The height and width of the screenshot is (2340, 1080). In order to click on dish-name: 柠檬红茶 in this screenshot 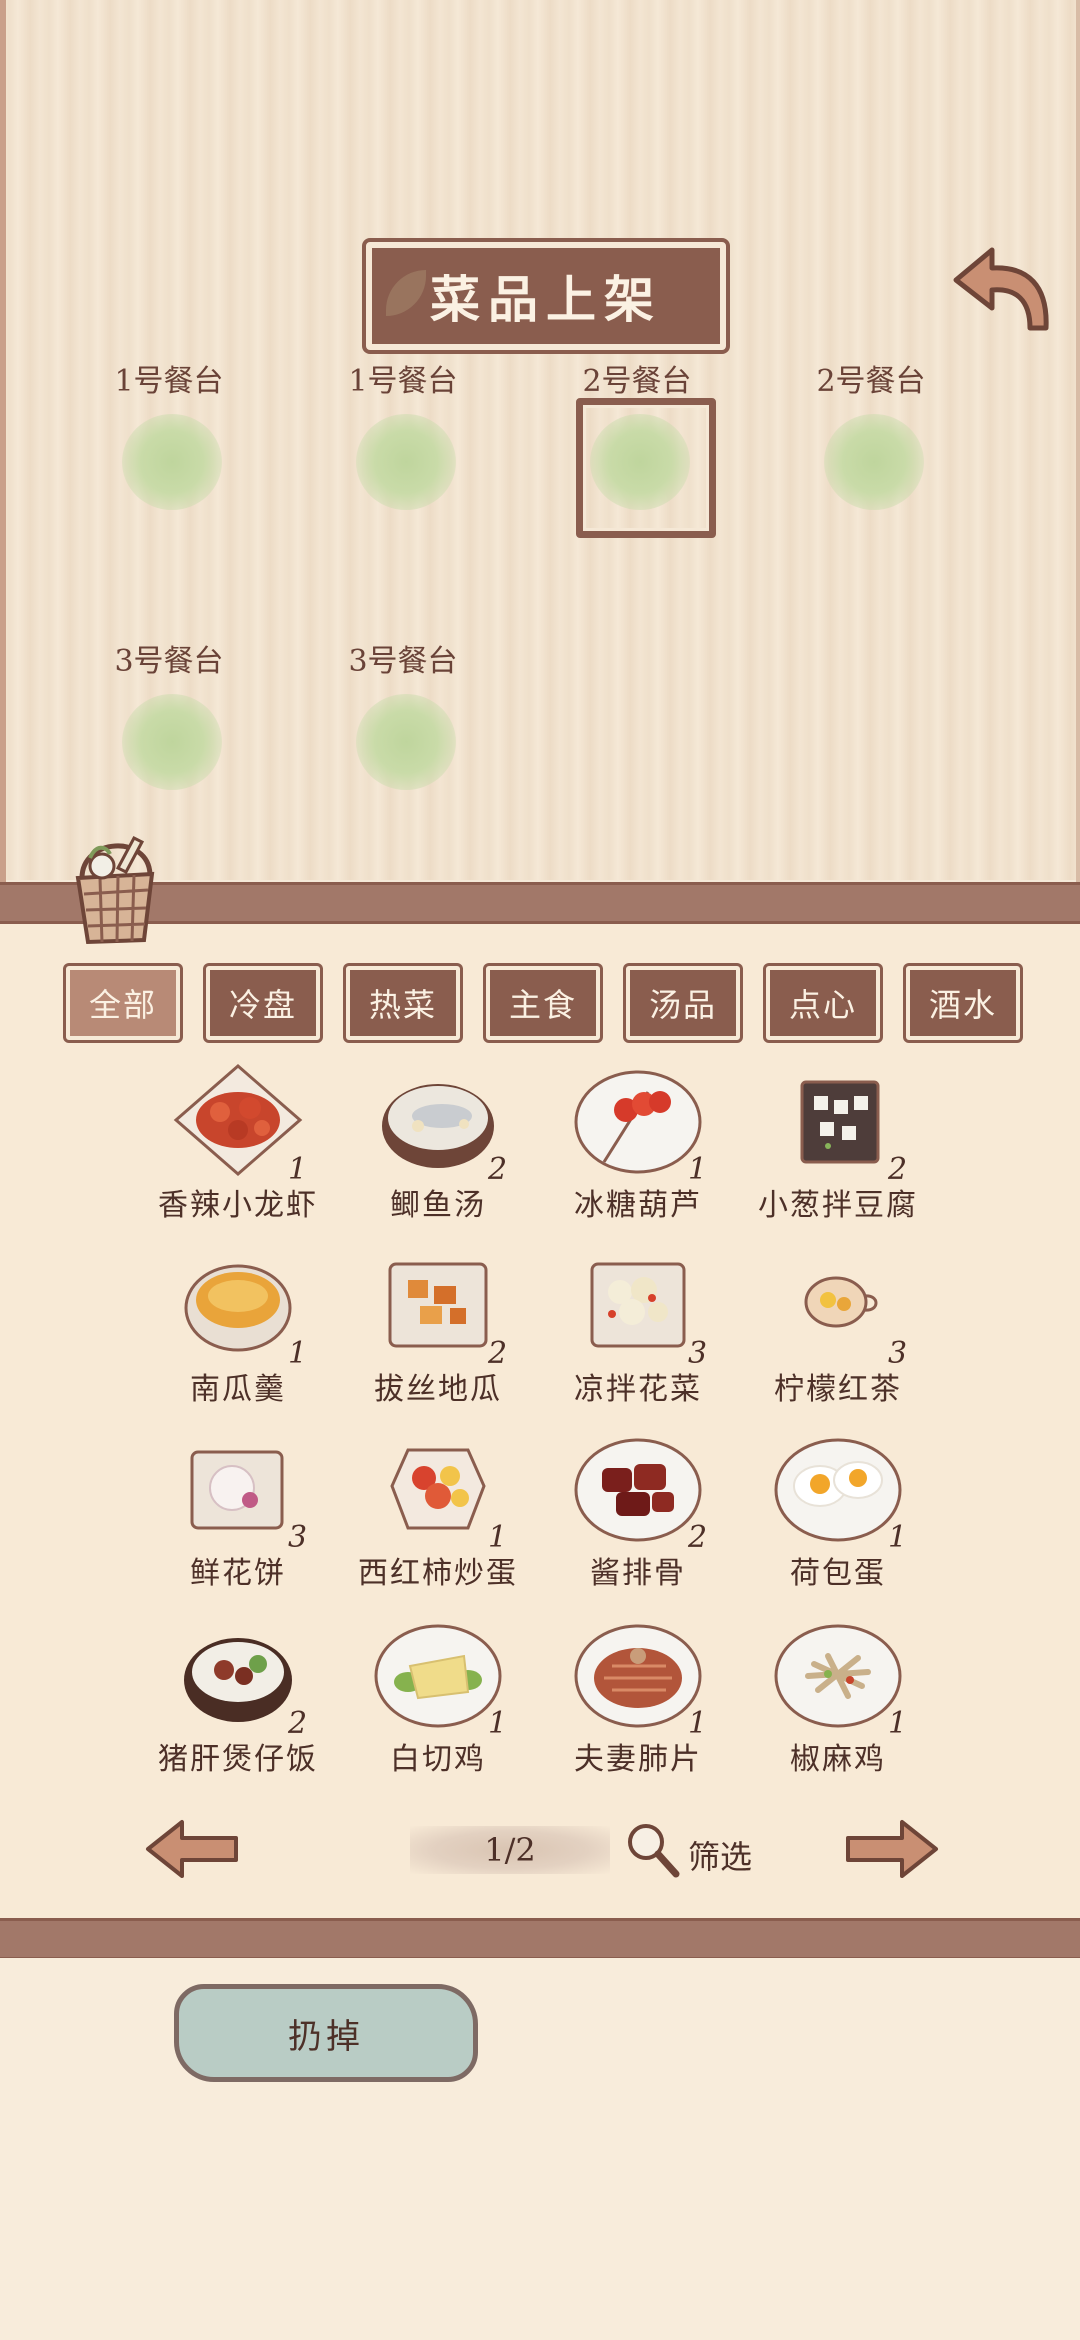, I will do `click(838, 1389)`.